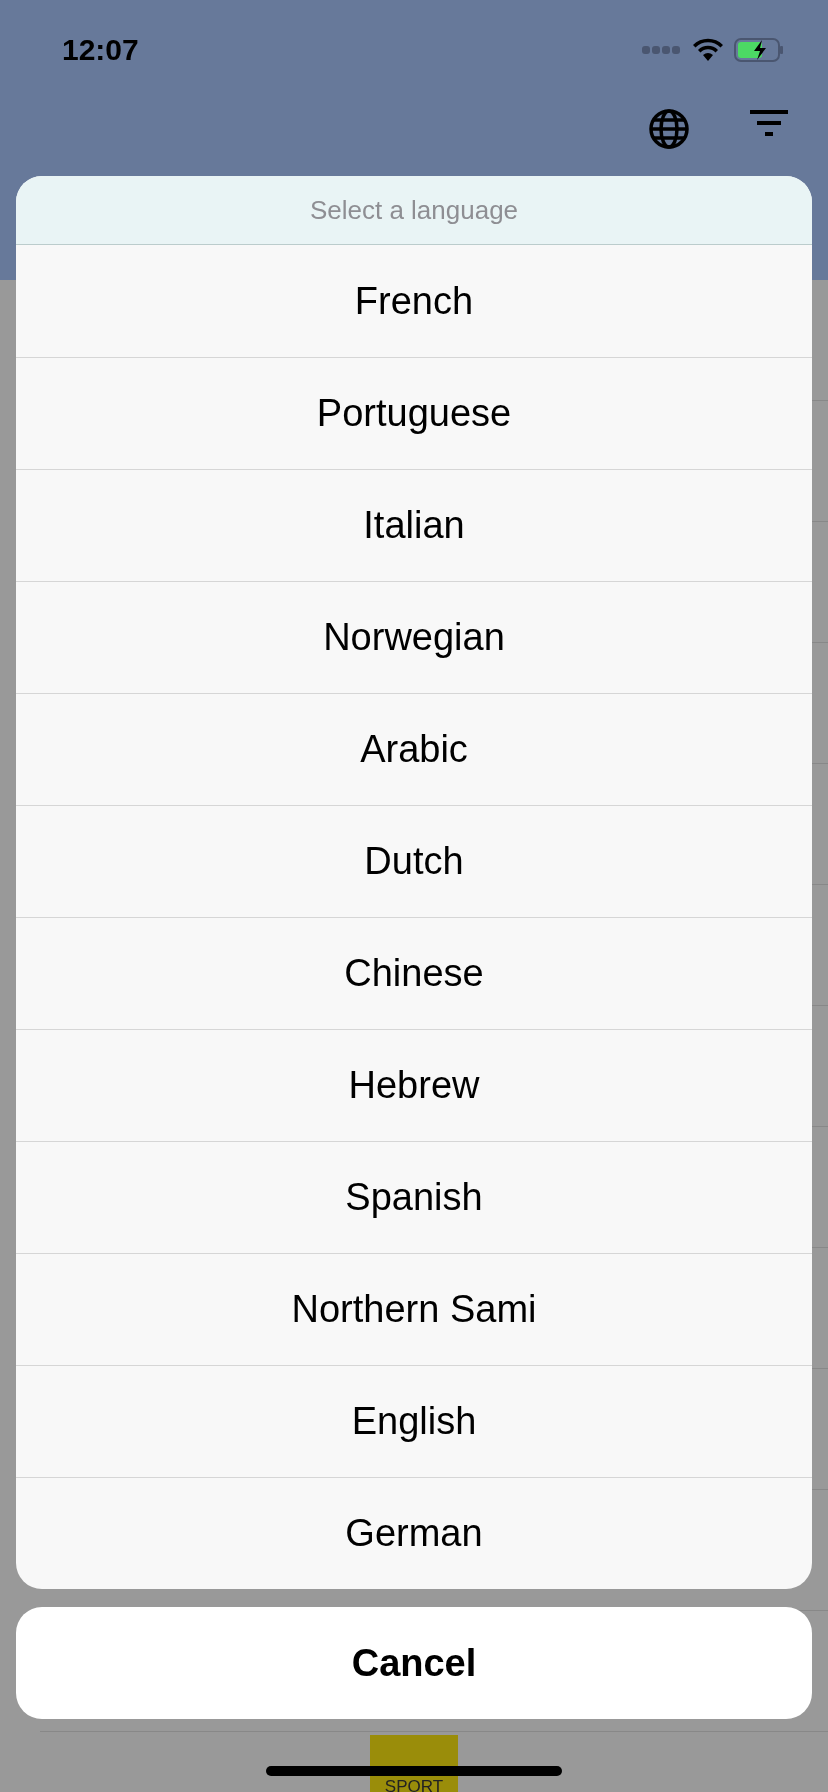  Describe the element at coordinates (414, 861) in the screenshot. I see `language-option: Dutch` at that location.